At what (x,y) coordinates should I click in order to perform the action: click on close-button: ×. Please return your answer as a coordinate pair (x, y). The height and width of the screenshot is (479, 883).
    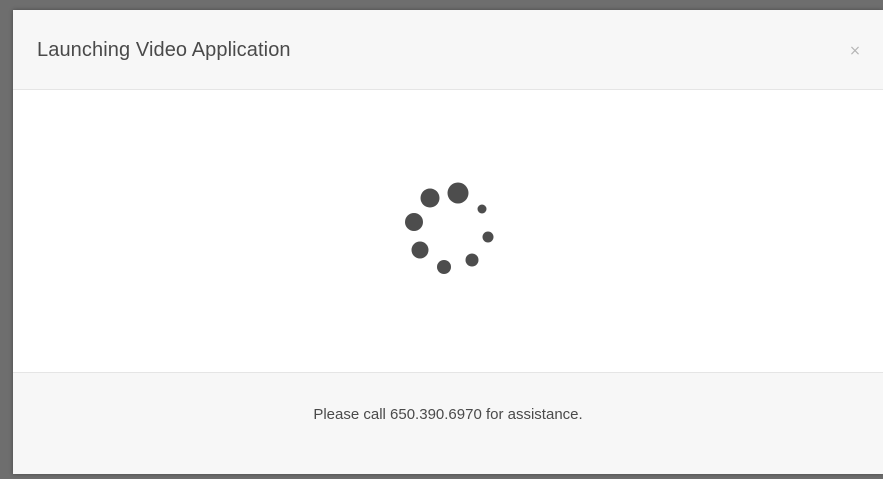
    Looking at the image, I should click on (855, 51).